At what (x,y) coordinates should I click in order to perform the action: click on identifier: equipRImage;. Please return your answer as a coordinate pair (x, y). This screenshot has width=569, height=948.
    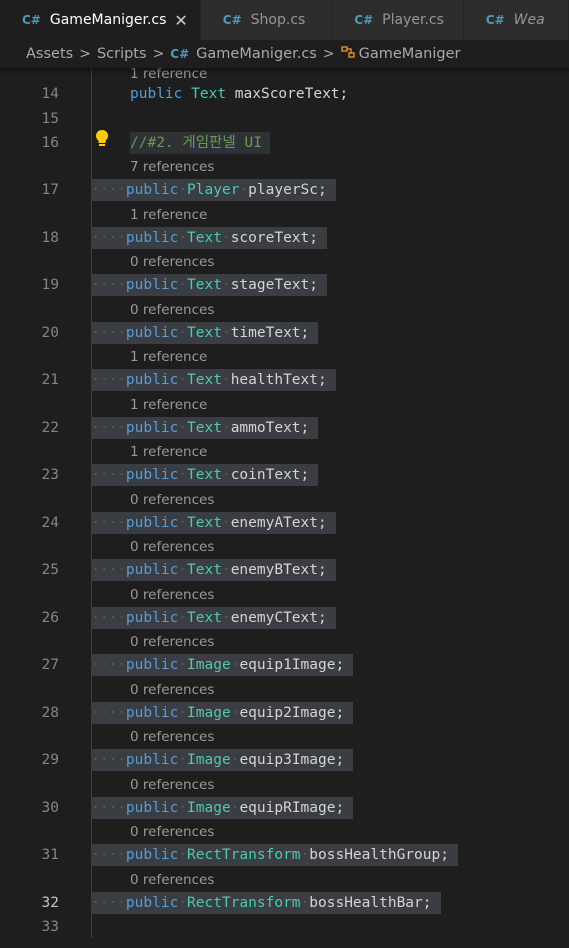
    Looking at the image, I should click on (292, 808).